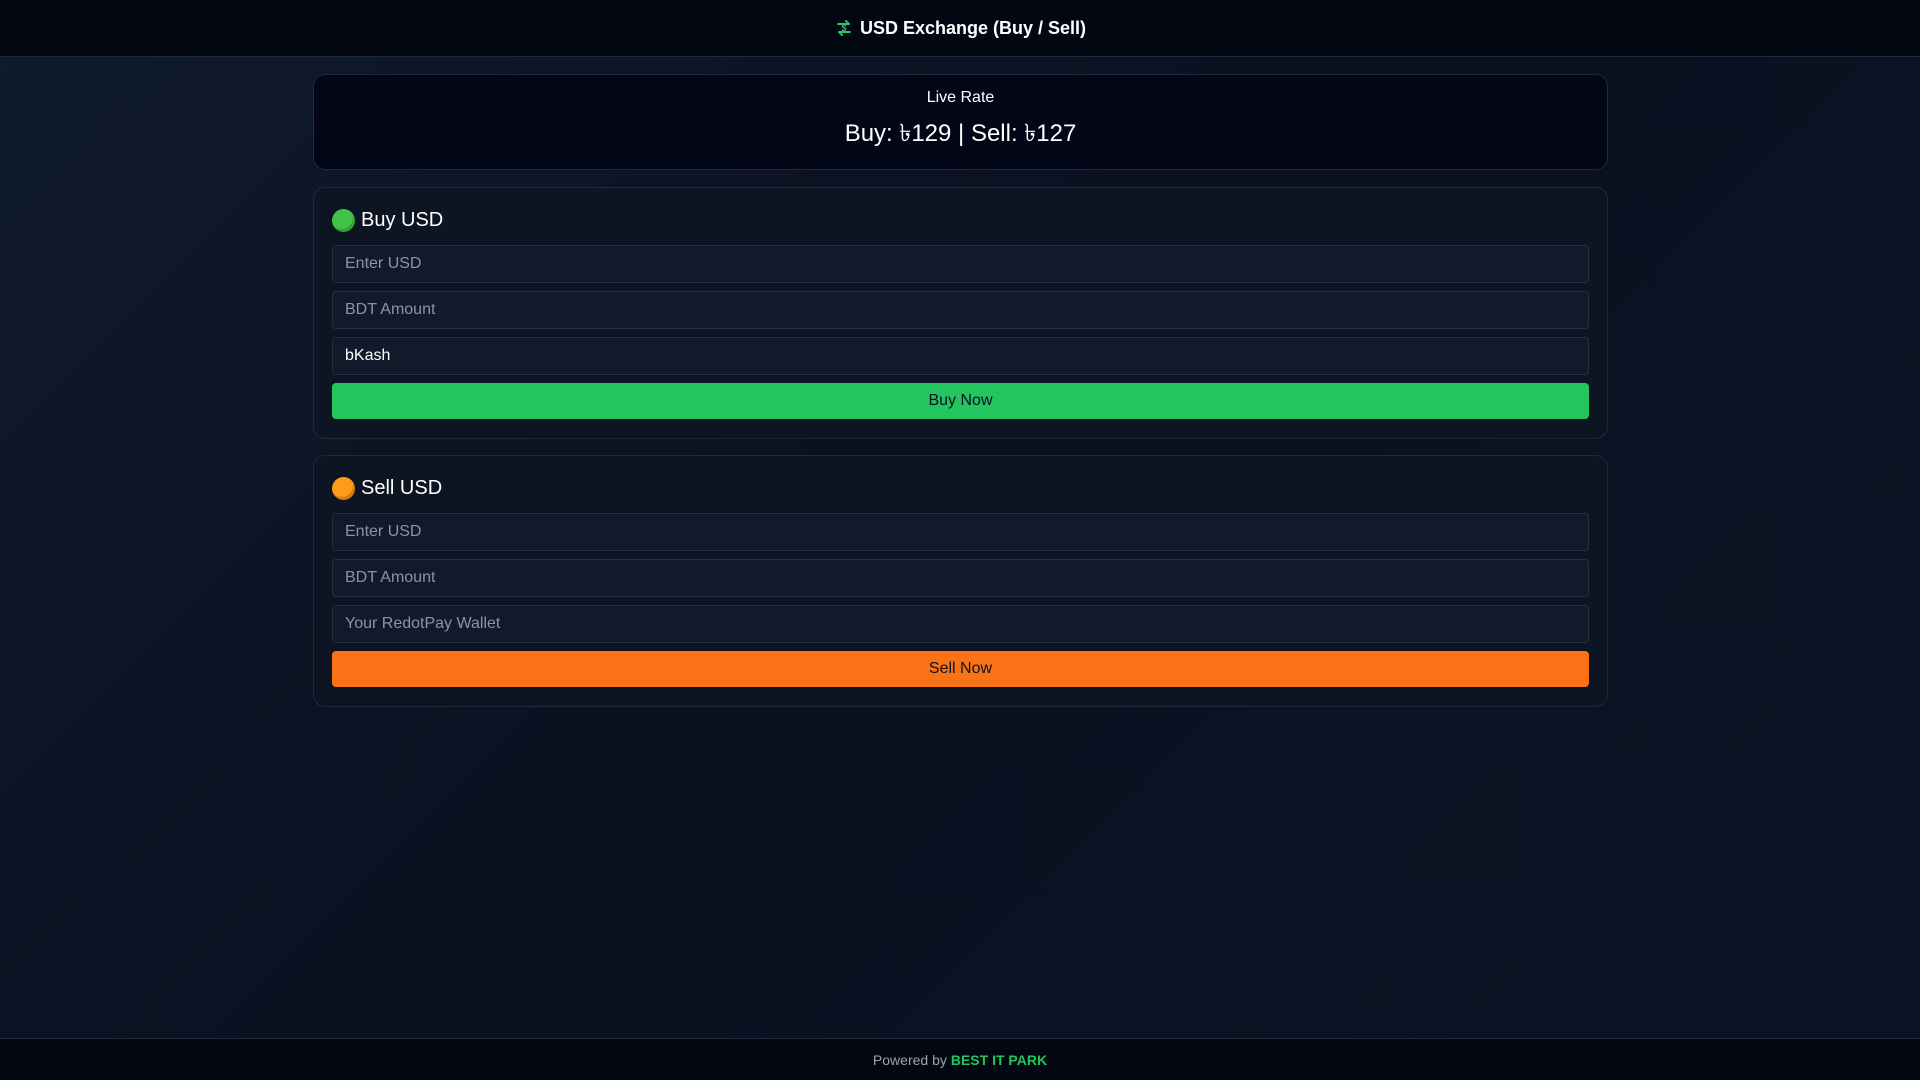  Describe the element at coordinates (402, 487) in the screenshot. I see `sell-usd-title: Sell USD` at that location.